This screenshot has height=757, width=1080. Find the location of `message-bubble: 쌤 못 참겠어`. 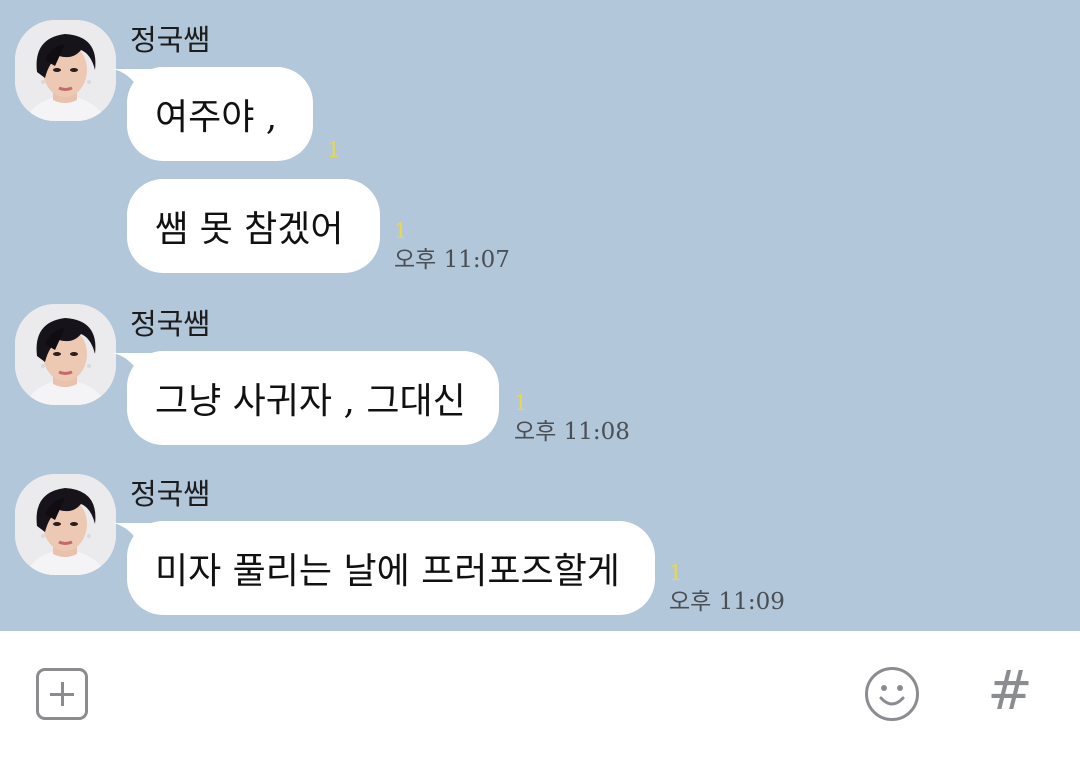

message-bubble: 쌤 못 참겠어 is located at coordinates (253, 226).